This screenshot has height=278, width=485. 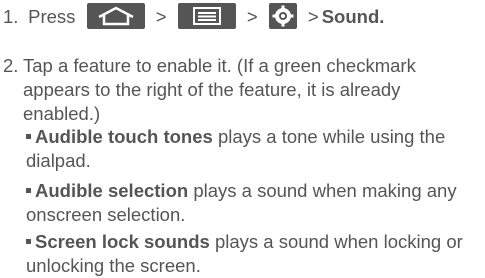 What do you see at coordinates (112, 190) in the screenshot?
I see `feature-name: Audible selection` at bounding box center [112, 190].